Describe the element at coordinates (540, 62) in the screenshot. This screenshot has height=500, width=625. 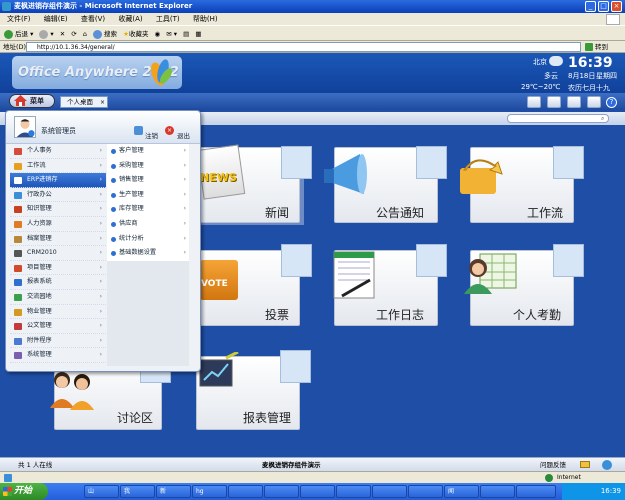
I see `weather-city: 北京` at that location.